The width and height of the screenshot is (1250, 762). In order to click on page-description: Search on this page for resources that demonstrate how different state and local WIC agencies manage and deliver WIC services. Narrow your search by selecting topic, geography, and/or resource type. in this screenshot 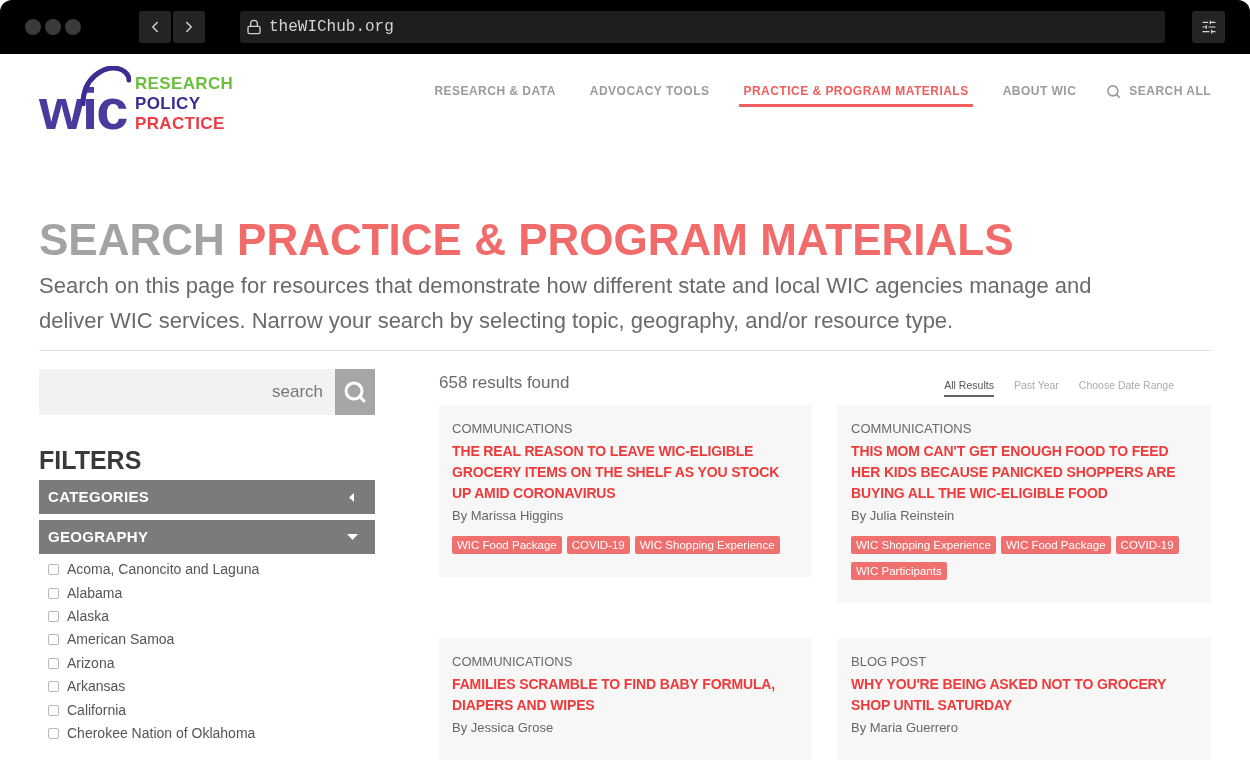, I will do `click(566, 303)`.